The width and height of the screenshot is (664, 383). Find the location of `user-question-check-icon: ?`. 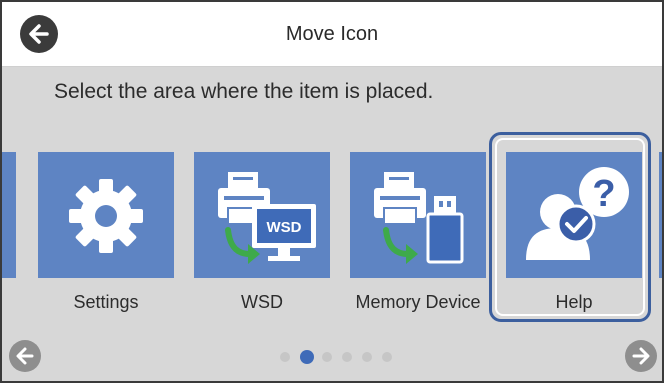

user-question-check-icon: ? is located at coordinates (577, 213).